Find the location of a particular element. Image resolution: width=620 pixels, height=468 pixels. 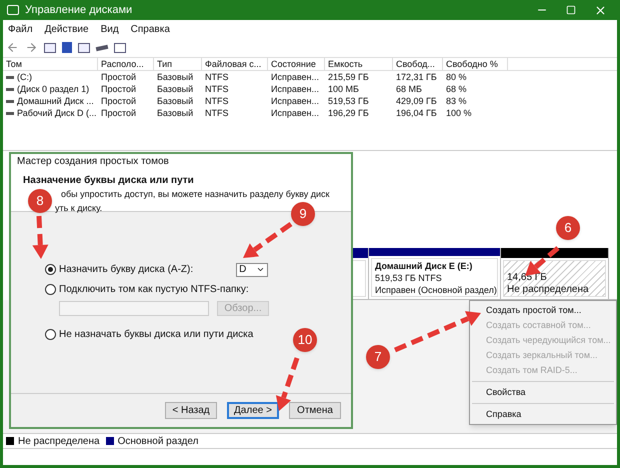

menu-item: Свойства is located at coordinates (543, 392).